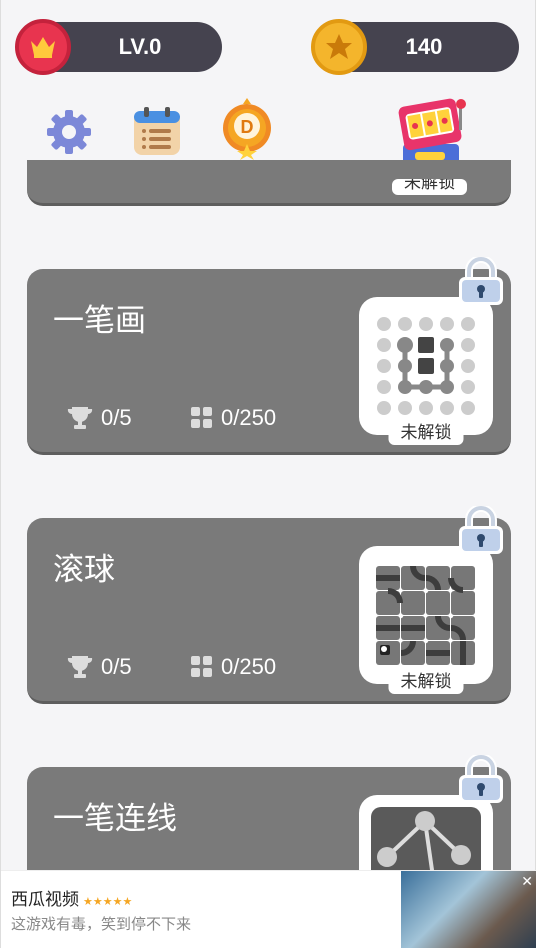 This screenshot has height=948, width=536. I want to click on tasks-button, so click(157, 132).